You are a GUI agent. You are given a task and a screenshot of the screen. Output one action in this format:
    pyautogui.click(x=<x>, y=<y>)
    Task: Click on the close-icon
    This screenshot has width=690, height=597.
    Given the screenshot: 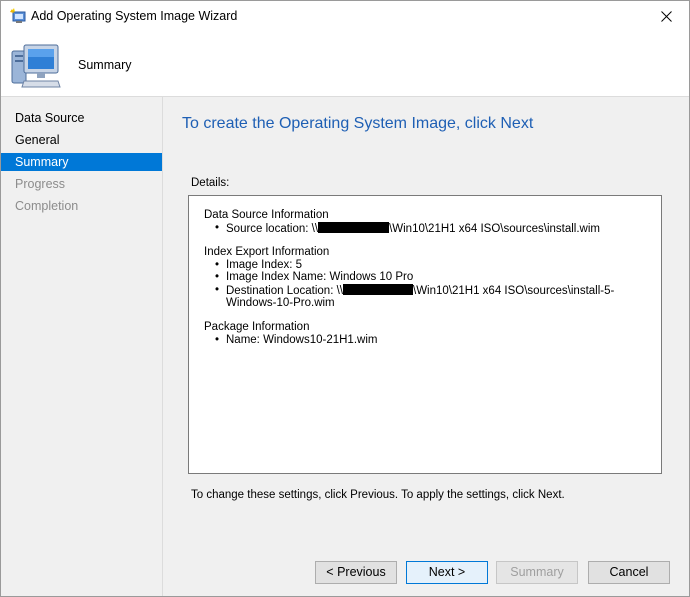 What is the action you would take?
    pyautogui.click(x=666, y=16)
    